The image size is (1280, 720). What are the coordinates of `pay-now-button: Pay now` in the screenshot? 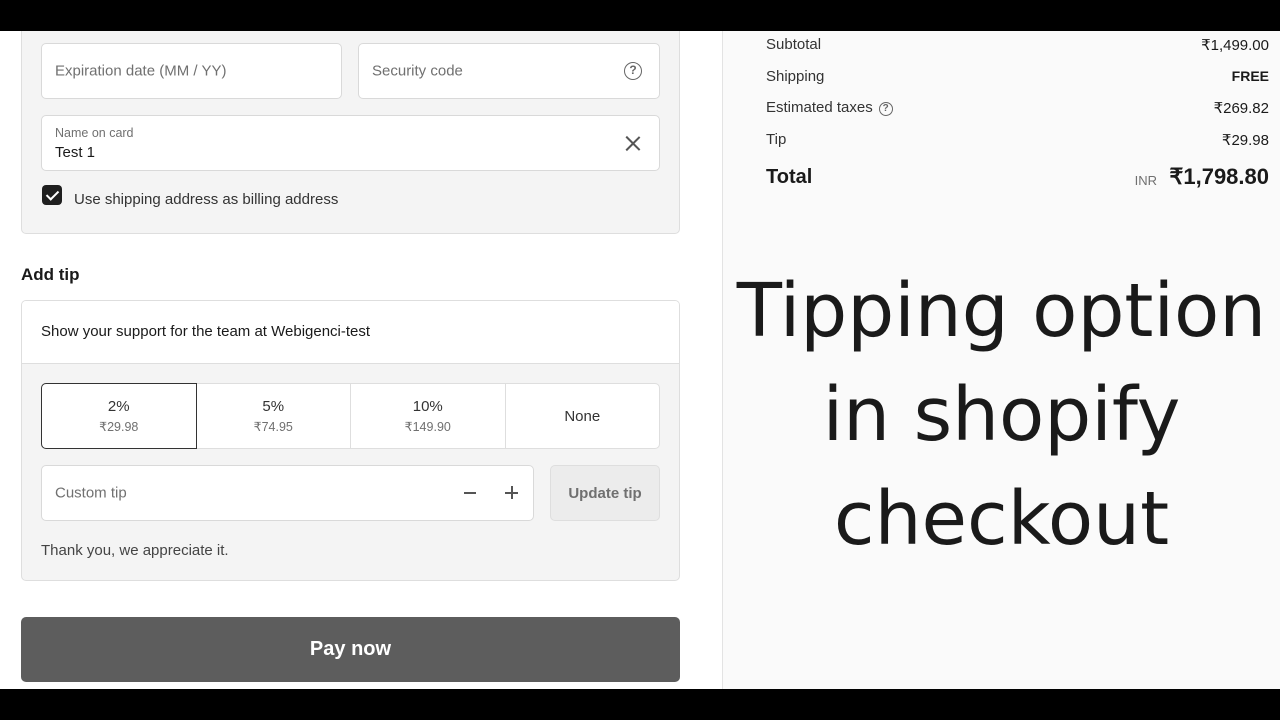 It's located at (350, 649).